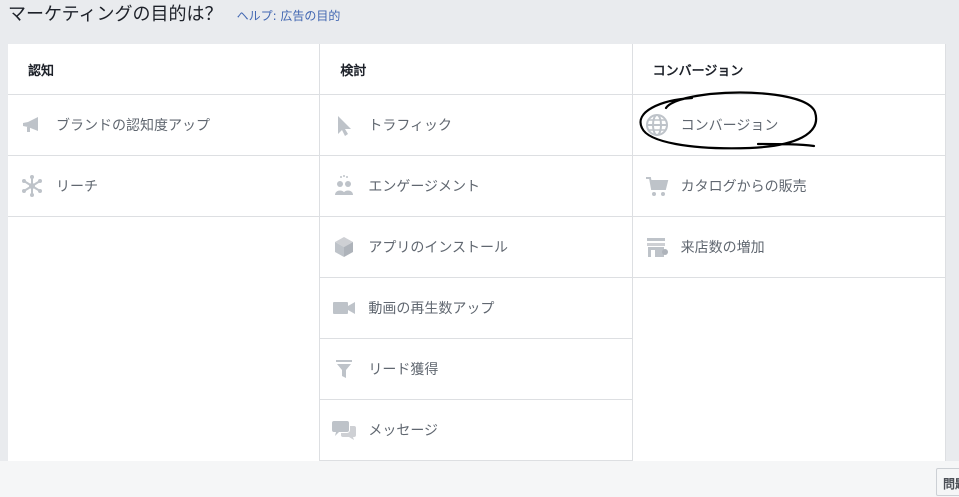 The width and height of the screenshot is (959, 497). I want to click on objective-label: リーチ, so click(77, 187).